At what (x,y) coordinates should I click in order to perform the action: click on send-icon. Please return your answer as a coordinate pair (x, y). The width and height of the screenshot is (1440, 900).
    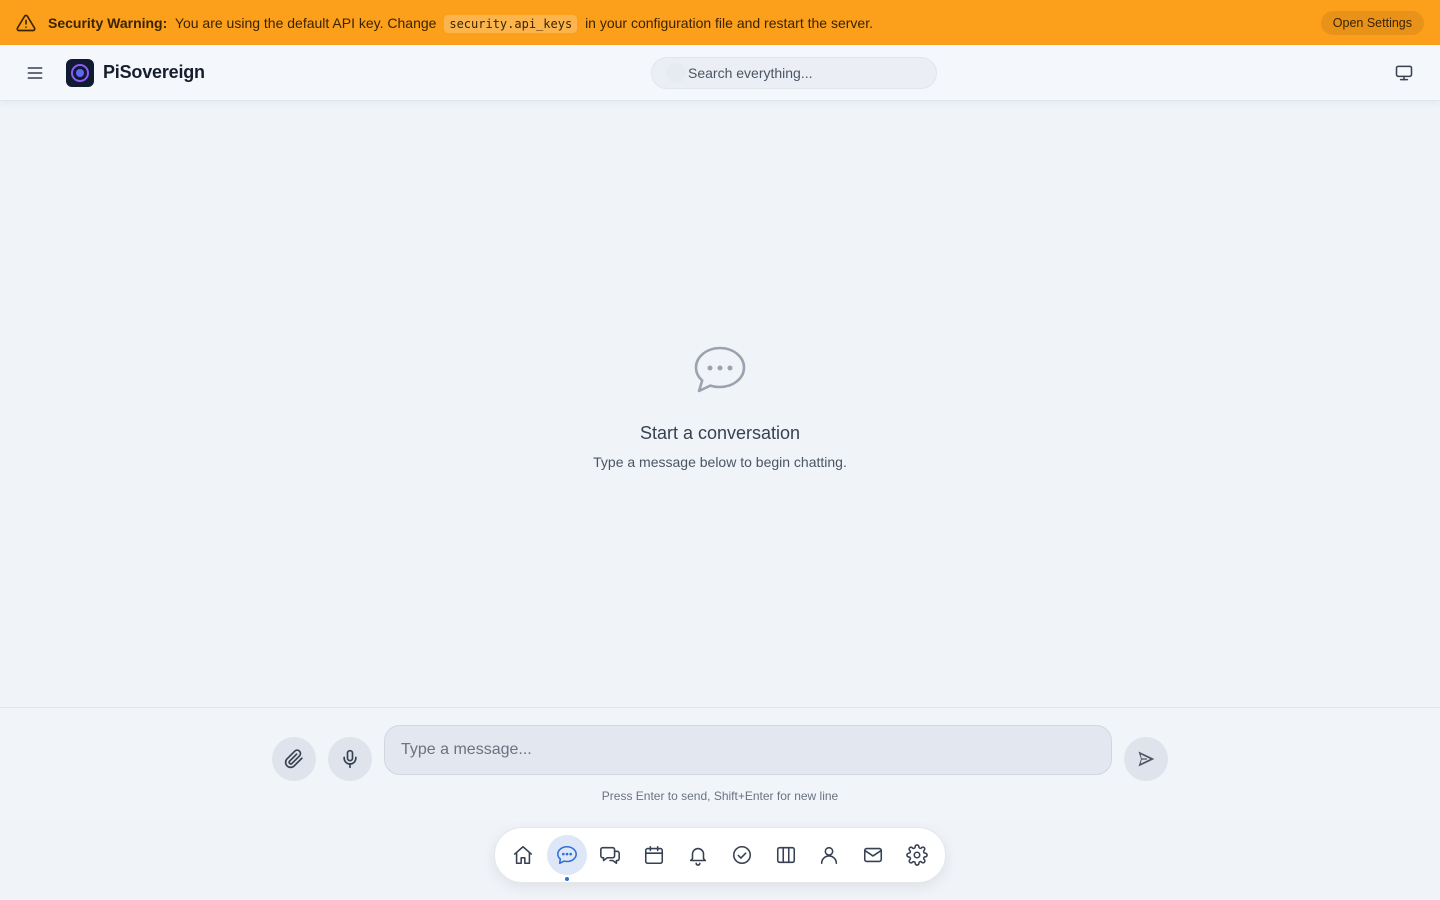
    Looking at the image, I should click on (1146, 759).